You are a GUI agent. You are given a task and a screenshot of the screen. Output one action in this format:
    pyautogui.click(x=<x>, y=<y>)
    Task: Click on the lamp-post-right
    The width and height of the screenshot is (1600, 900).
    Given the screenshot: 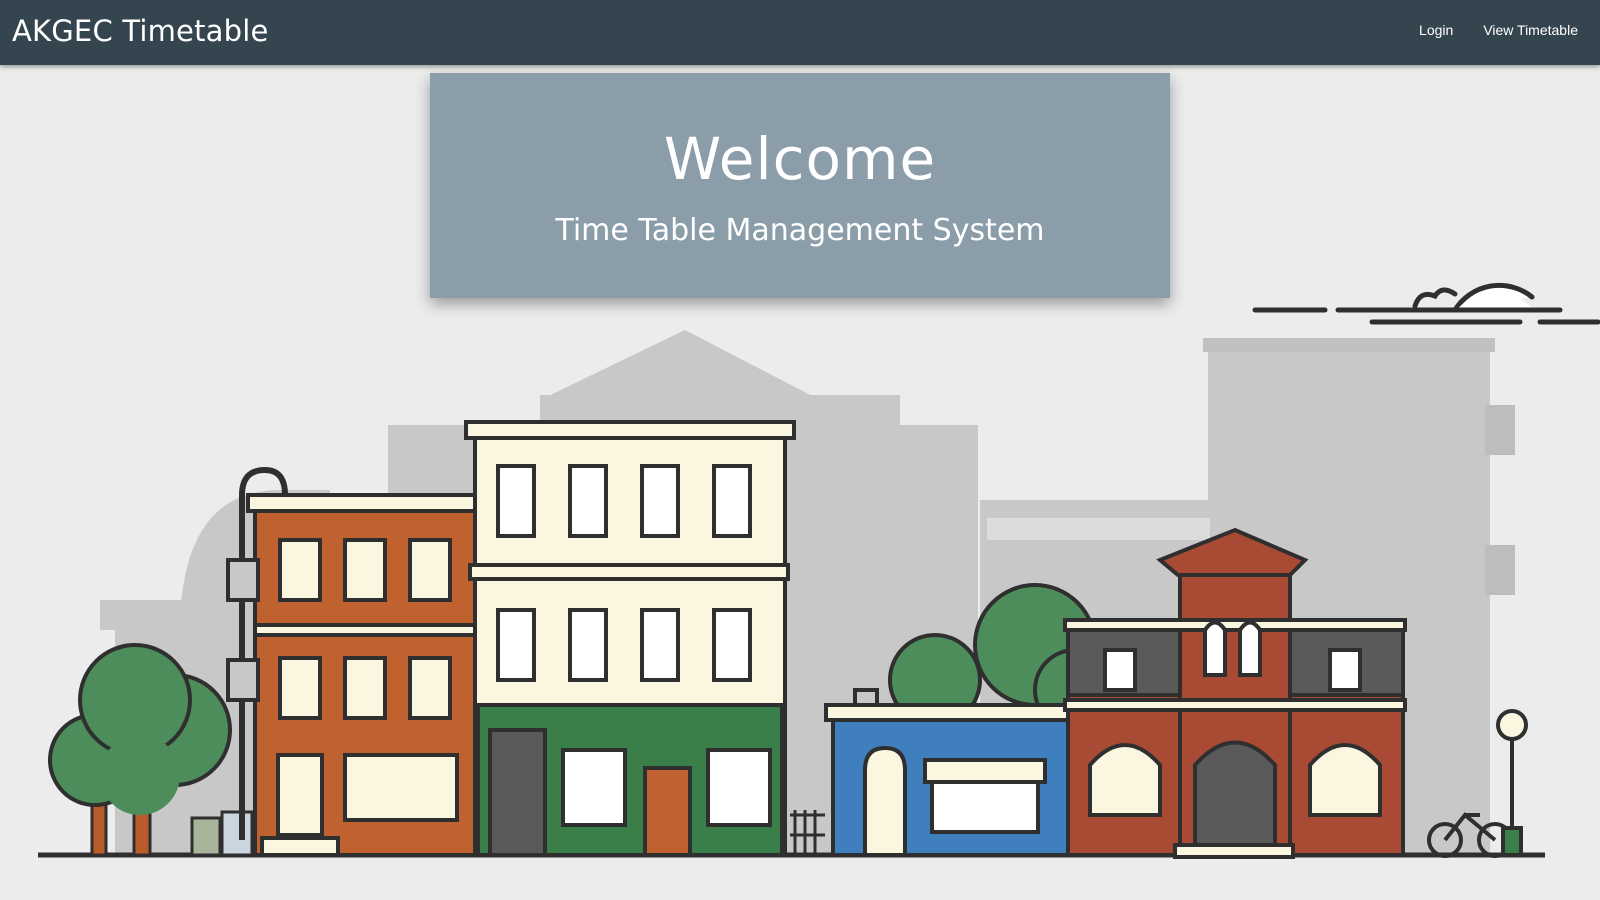 What is the action you would take?
    pyautogui.click(x=1512, y=783)
    